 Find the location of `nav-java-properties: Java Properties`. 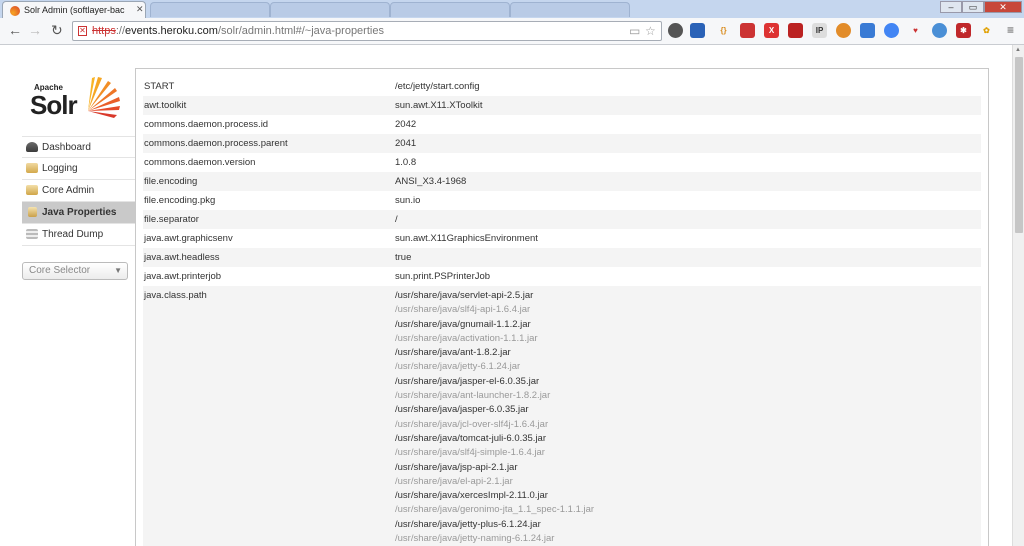

nav-java-properties: Java Properties is located at coordinates (78, 213).